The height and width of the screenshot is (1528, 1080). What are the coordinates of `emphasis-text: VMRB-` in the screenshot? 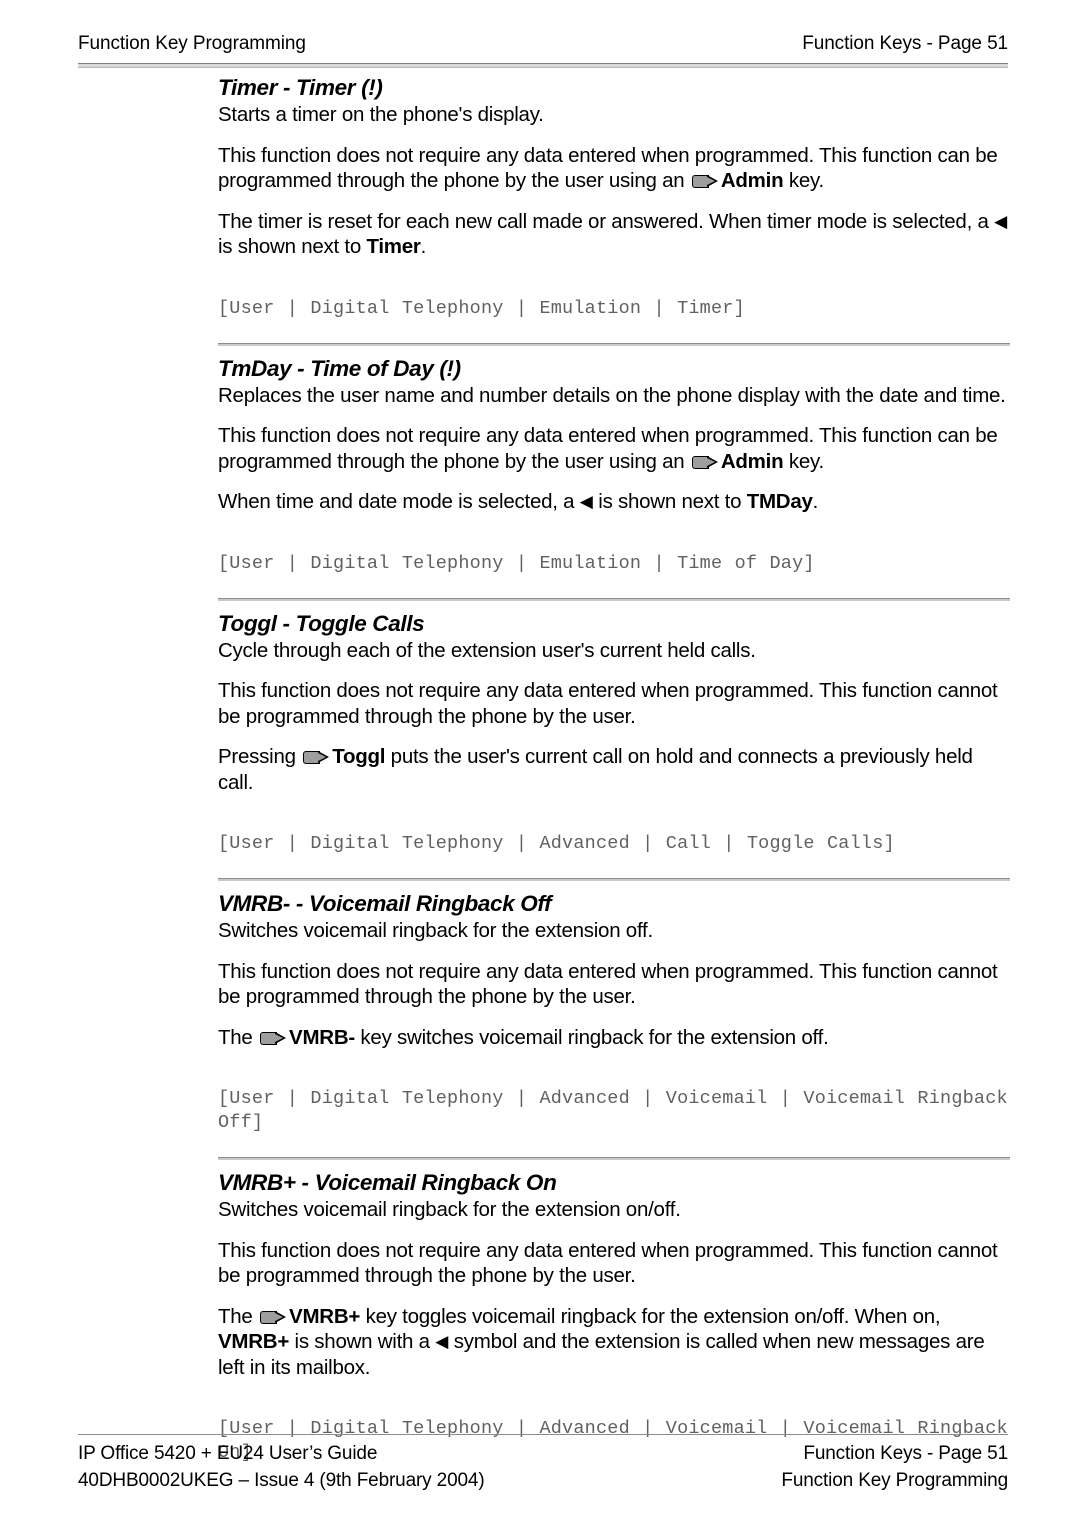 It's located at (322, 1037).